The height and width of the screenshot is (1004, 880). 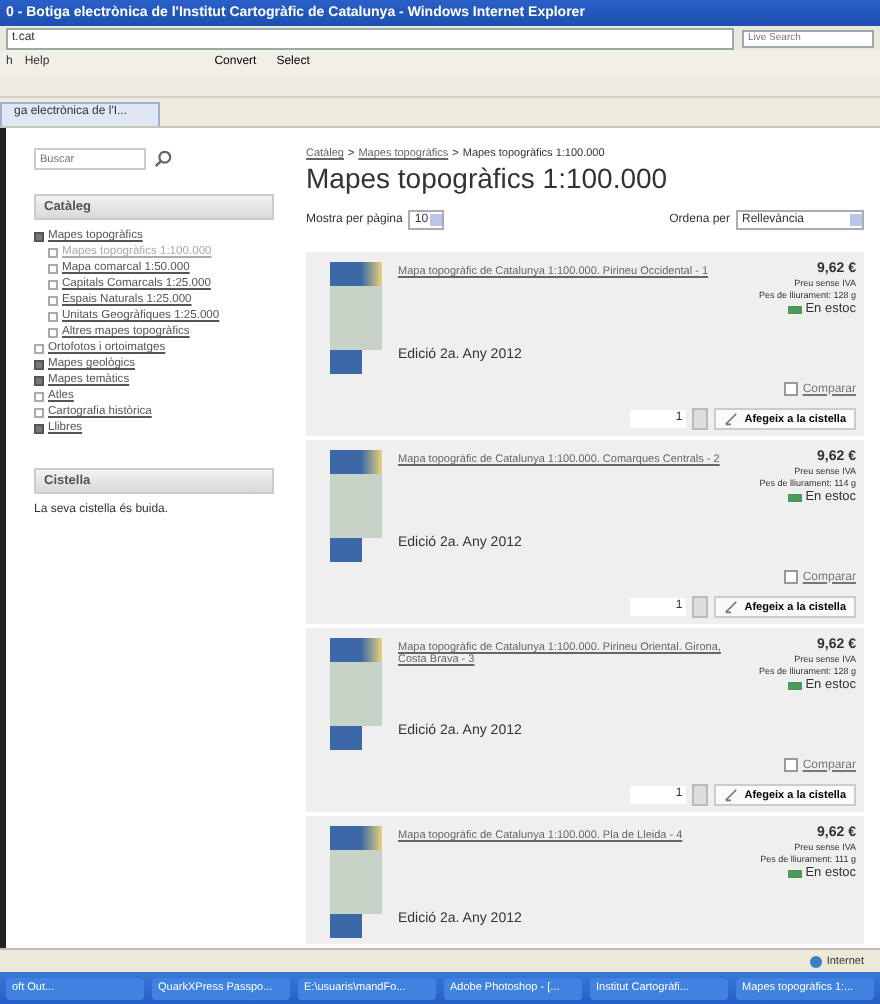 I want to click on search-icon, so click(x=163, y=159).